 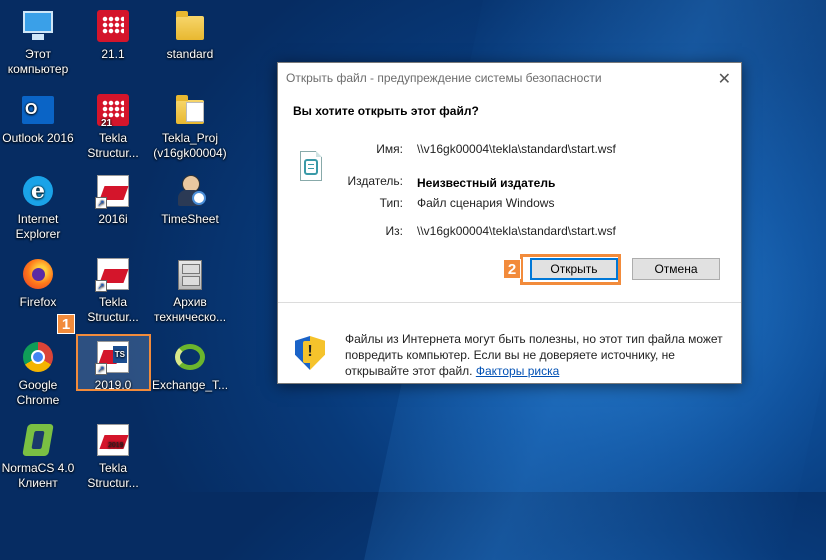 I want to click on cancel-button: Отмена, so click(x=676, y=269).